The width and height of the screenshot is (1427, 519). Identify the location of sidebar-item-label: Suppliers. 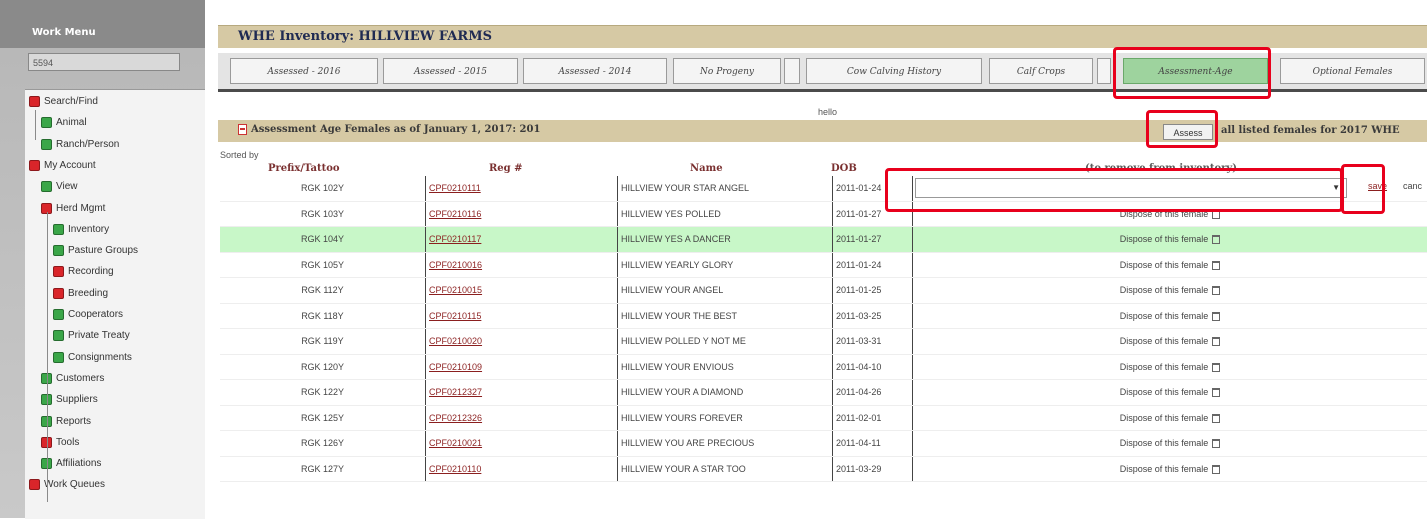
(77, 399).